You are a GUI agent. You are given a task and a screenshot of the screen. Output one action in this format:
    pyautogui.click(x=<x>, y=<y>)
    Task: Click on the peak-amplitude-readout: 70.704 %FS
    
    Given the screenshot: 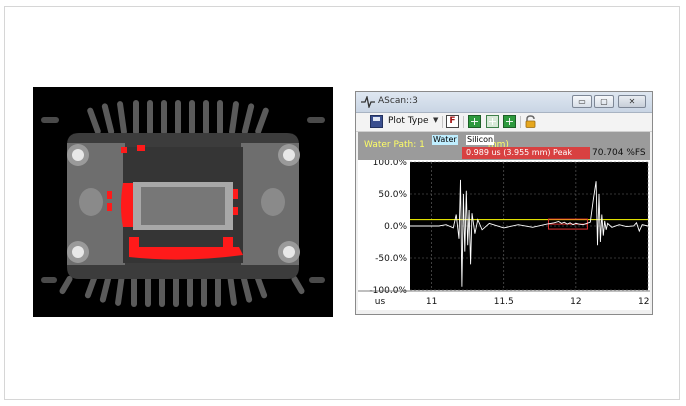 What is the action you would take?
    pyautogui.click(x=619, y=153)
    